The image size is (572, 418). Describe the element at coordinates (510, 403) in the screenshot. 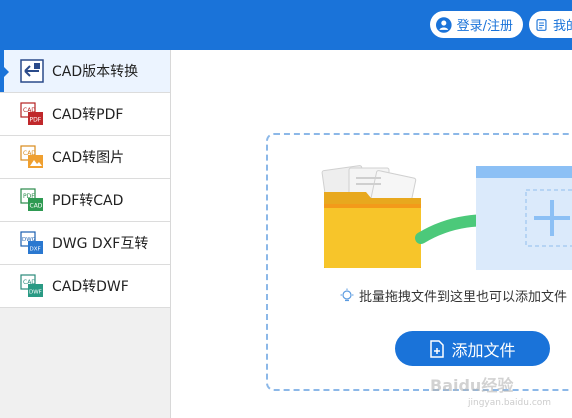

I see `watermark-url: jingyan.baidu.com` at that location.